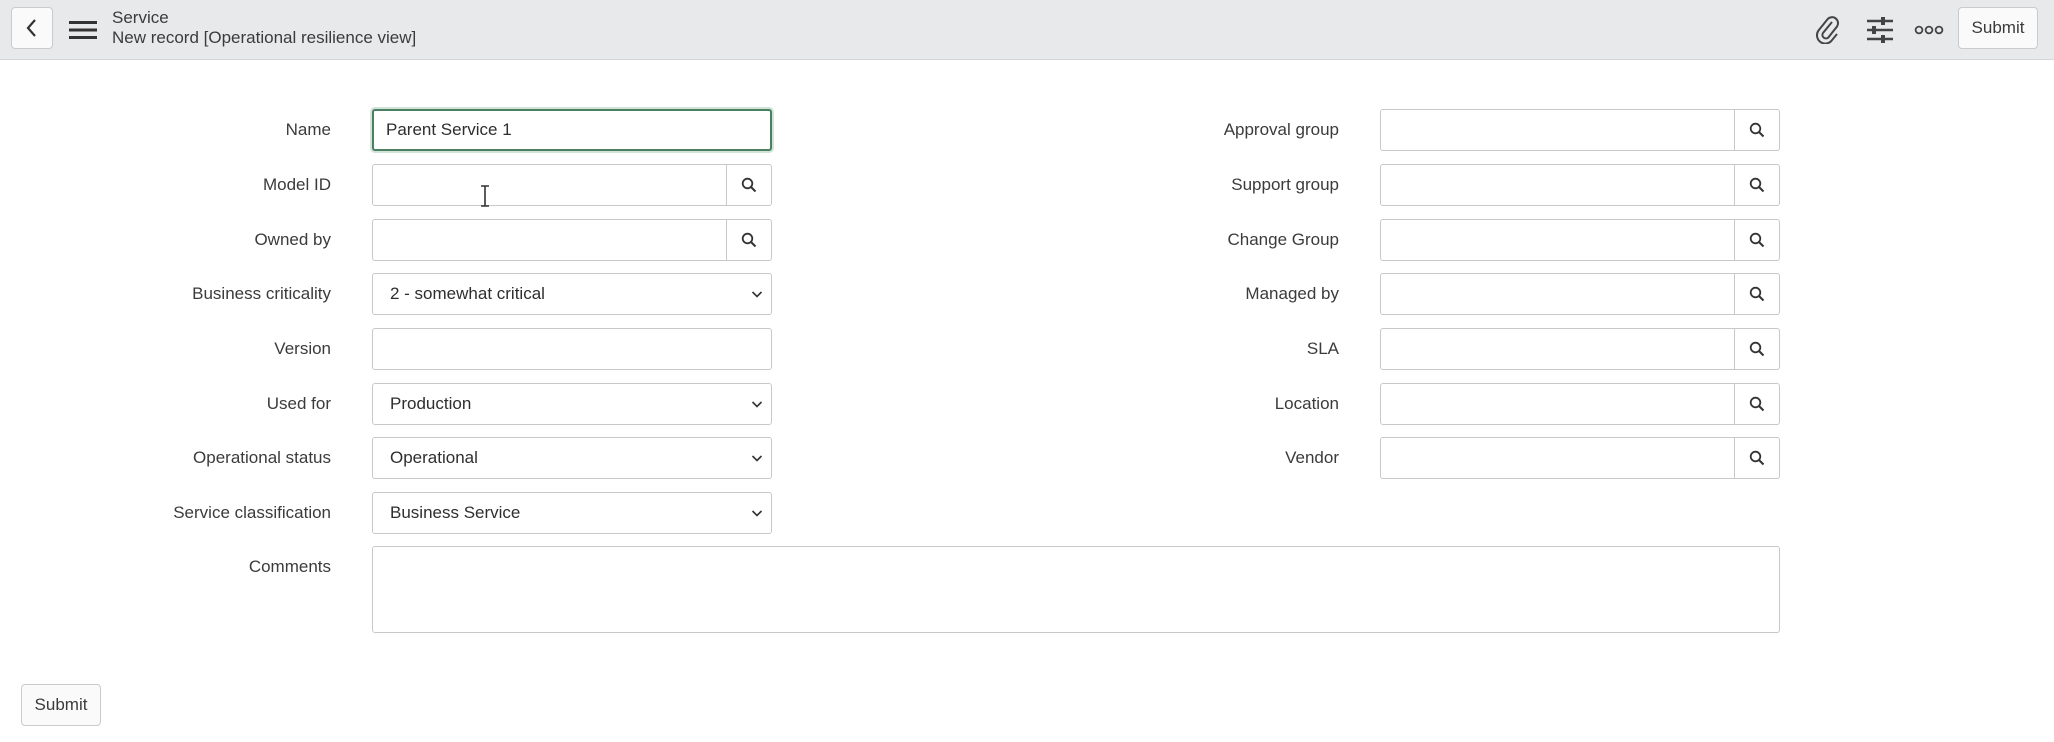 Image resolution: width=2054 pixels, height=742 pixels. I want to click on name-value: Parent Service 1, so click(449, 129).